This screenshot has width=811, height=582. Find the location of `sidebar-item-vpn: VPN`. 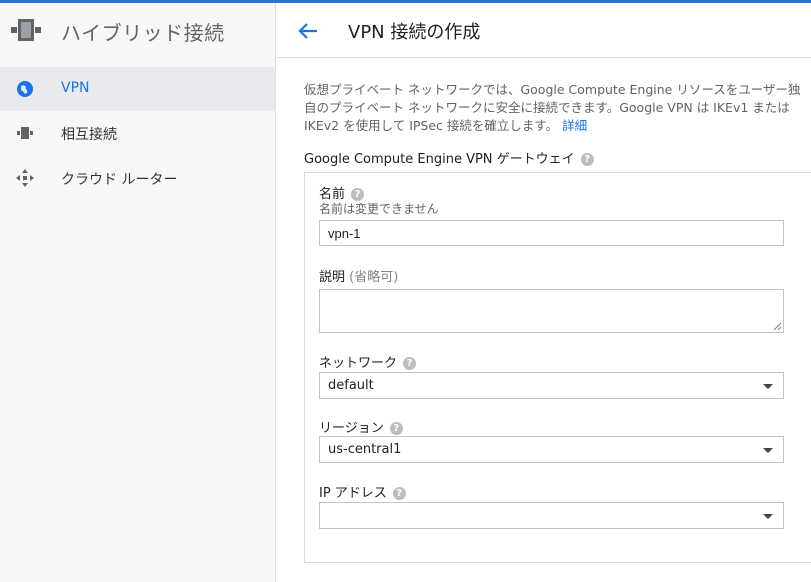

sidebar-item-vpn: VPN is located at coordinates (137, 89).